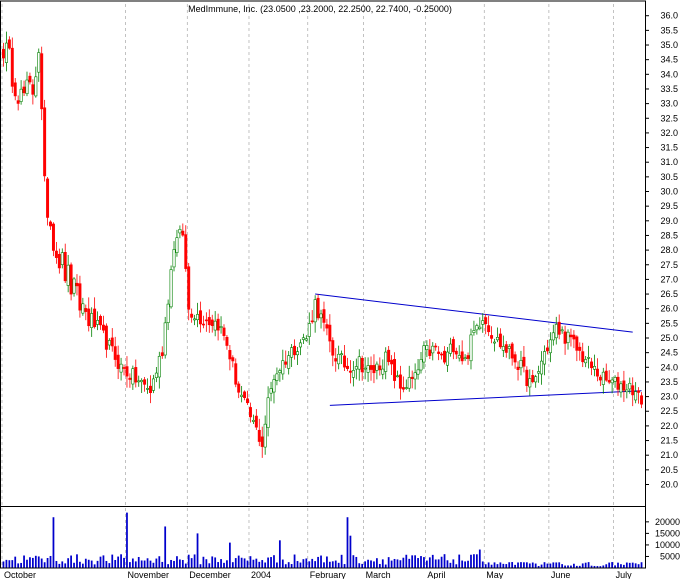 Image resolution: width=682 pixels, height=579 pixels. I want to click on time-axis-label: April, so click(436, 574).